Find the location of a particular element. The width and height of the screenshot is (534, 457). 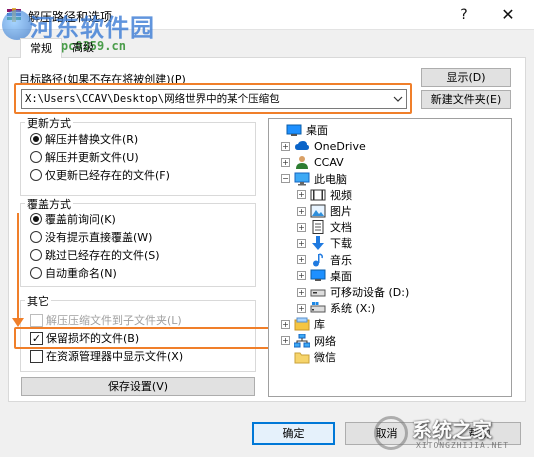

tree-item-label: OneDrive is located at coordinates (340, 146).